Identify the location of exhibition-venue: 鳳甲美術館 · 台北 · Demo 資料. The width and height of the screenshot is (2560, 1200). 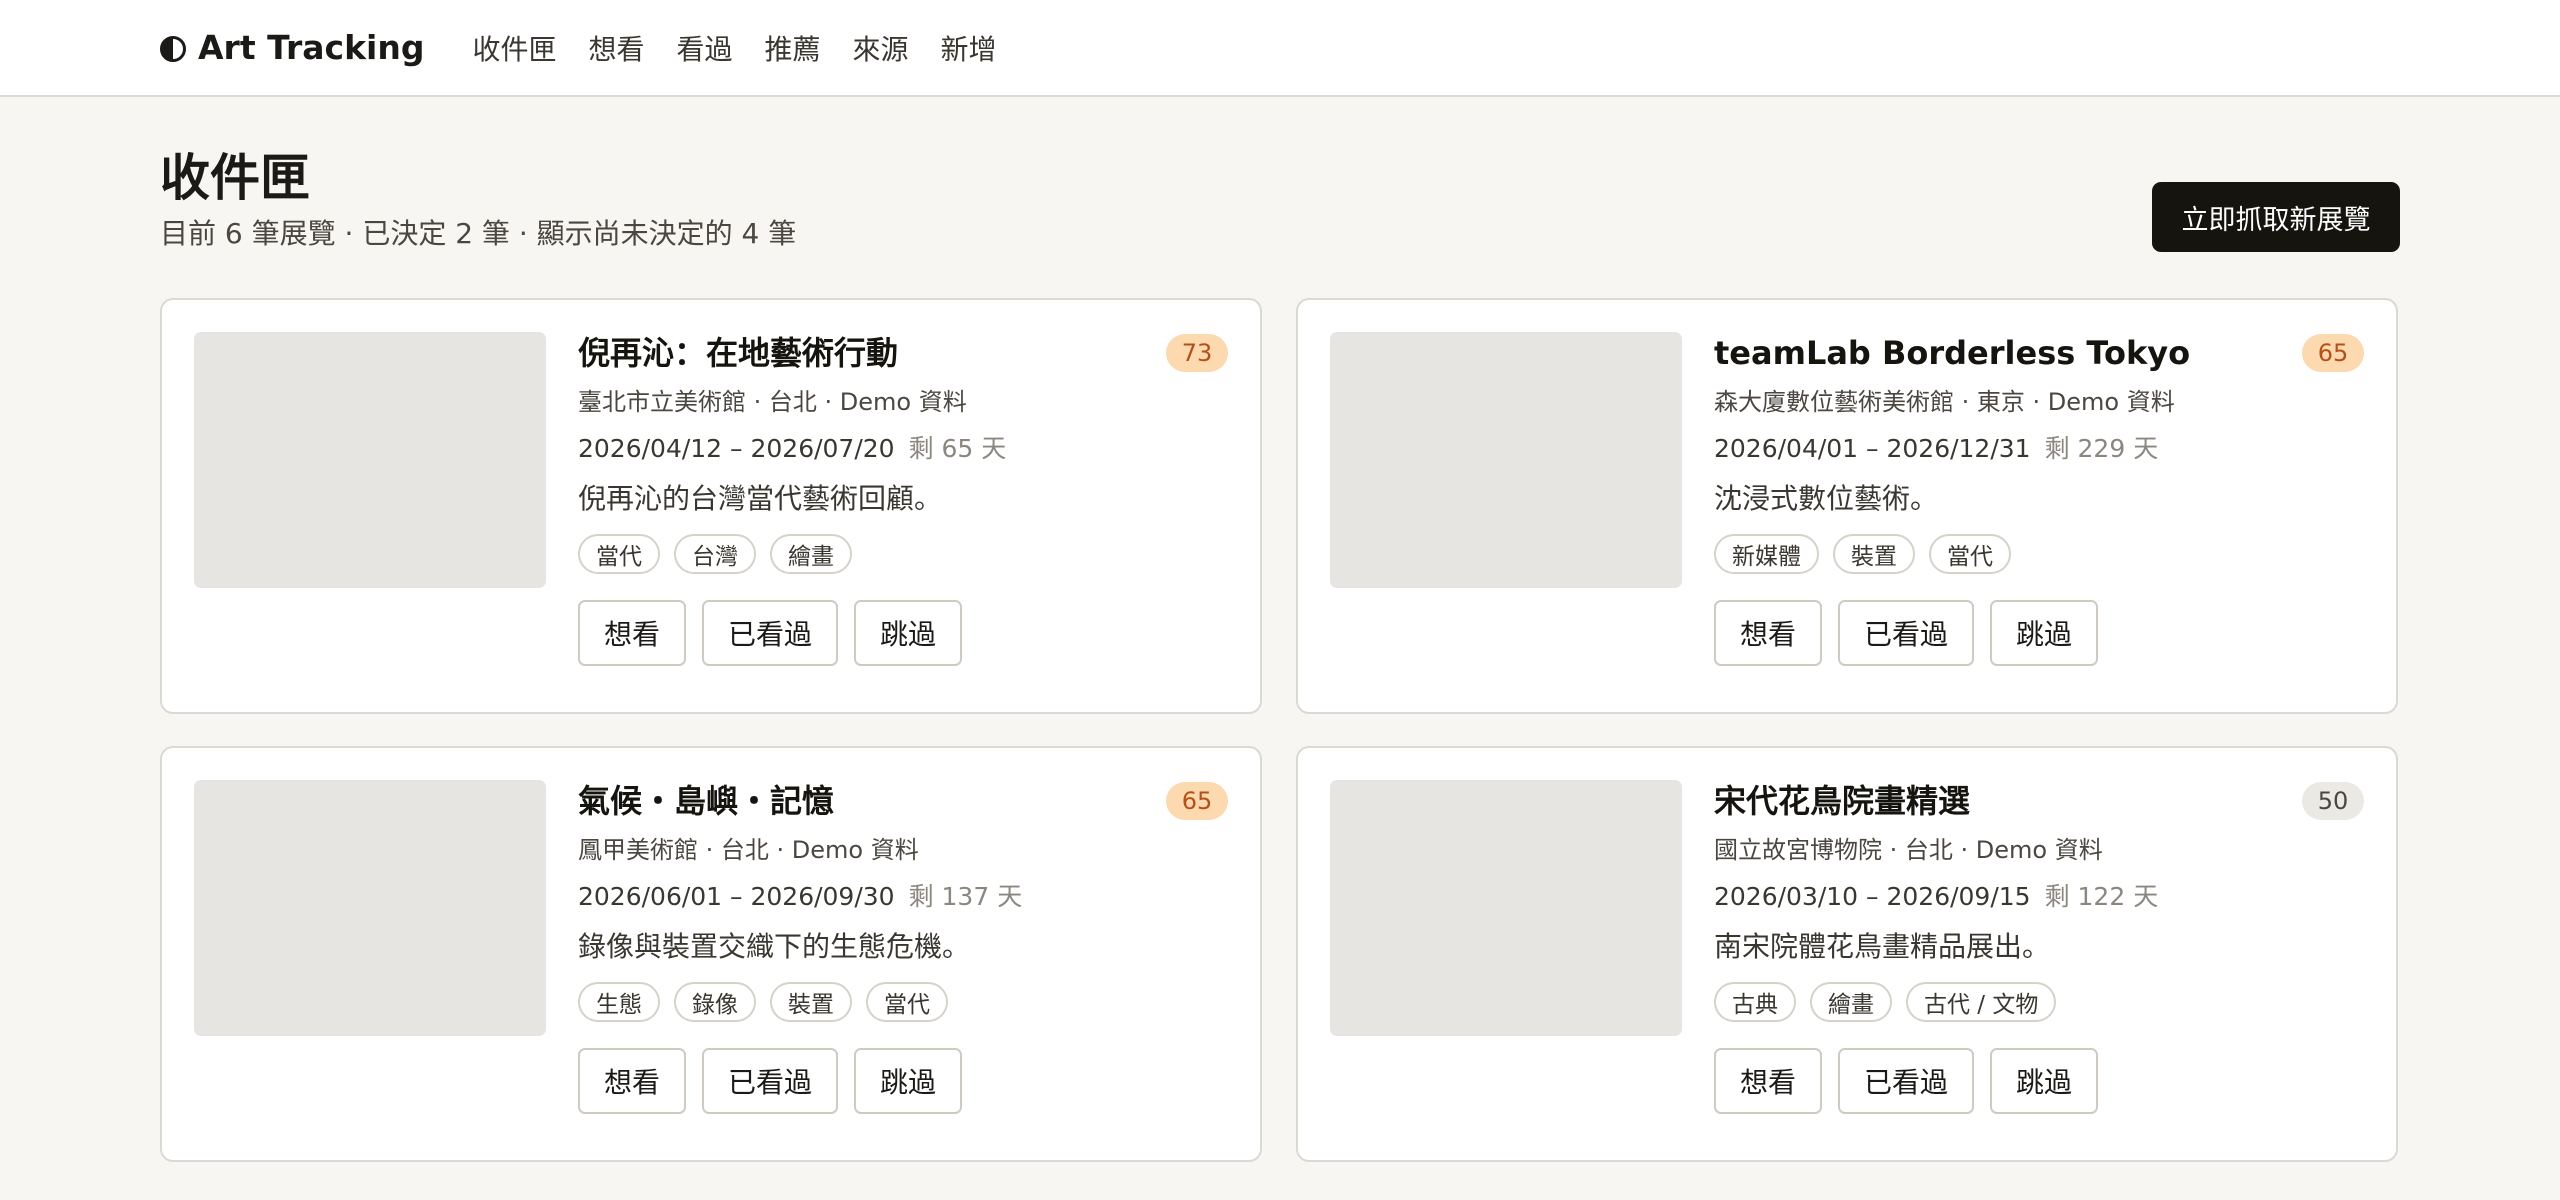
(748, 850).